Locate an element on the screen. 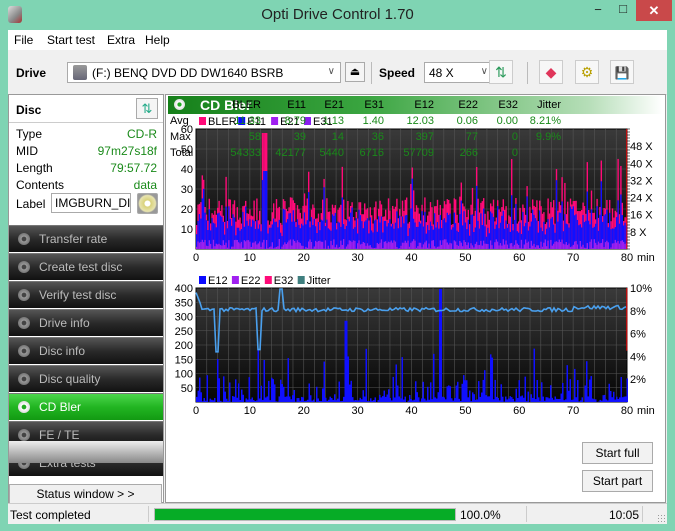  y2-tick-label: 2% is located at coordinates (638, 380).